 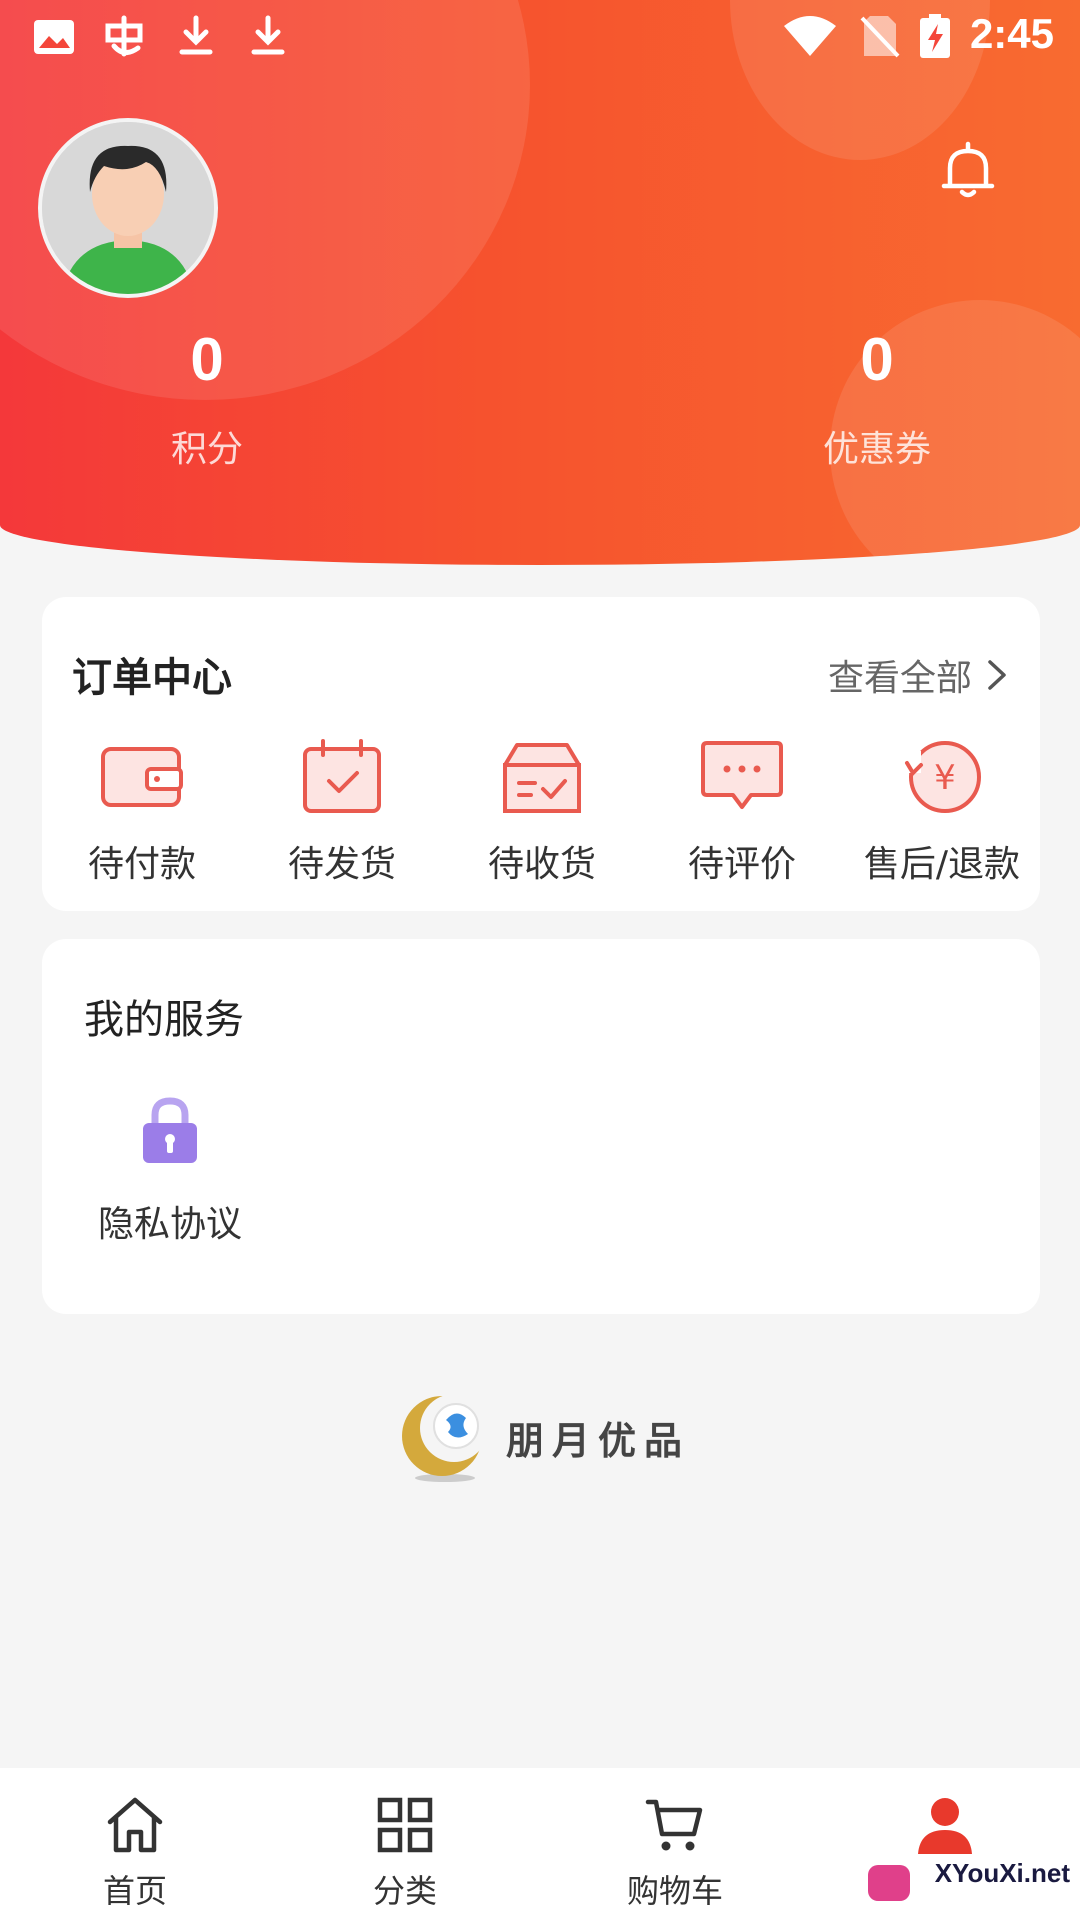 I want to click on brand-logo-row: 朋月优品, so click(x=544, y=1437).